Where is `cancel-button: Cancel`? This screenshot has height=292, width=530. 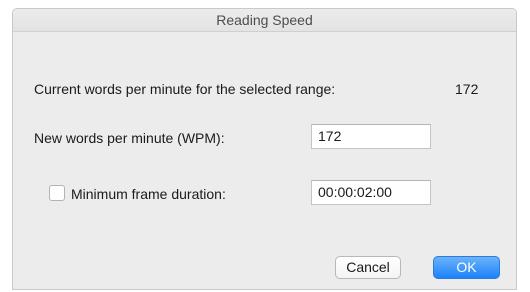
cancel-button: Cancel is located at coordinates (368, 267).